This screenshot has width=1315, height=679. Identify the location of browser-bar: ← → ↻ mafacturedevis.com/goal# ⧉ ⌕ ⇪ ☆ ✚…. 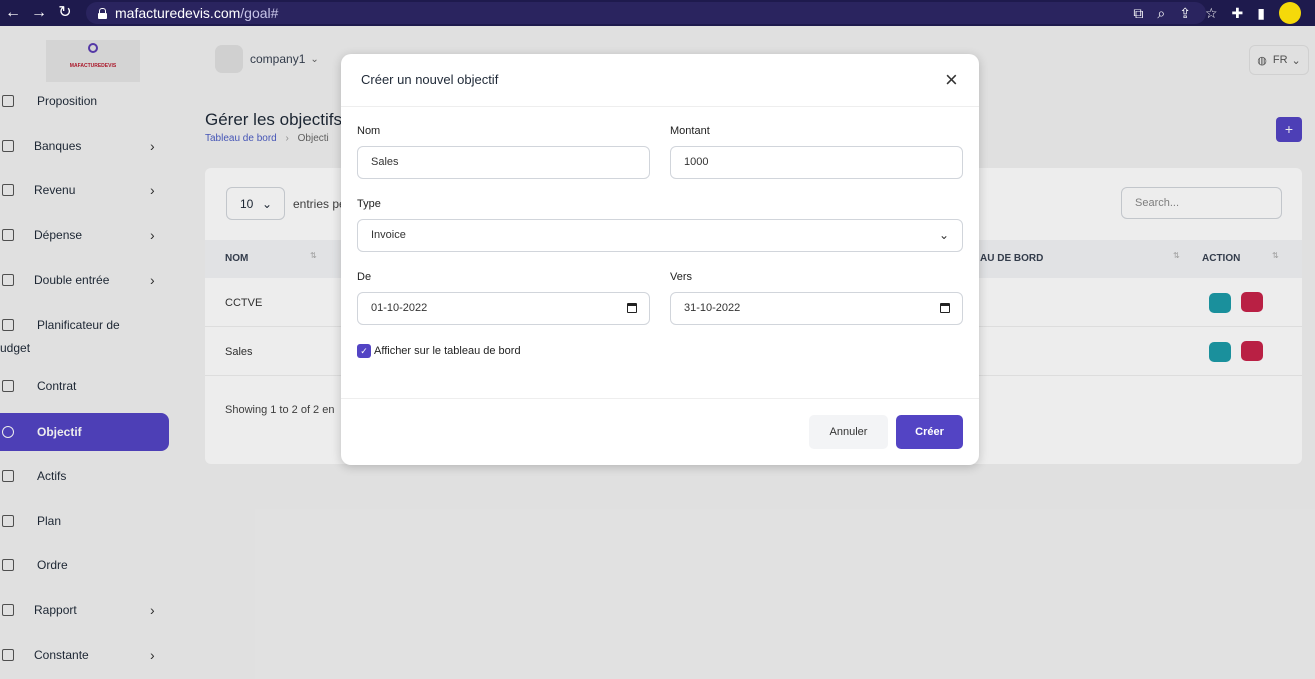
(657, 13).